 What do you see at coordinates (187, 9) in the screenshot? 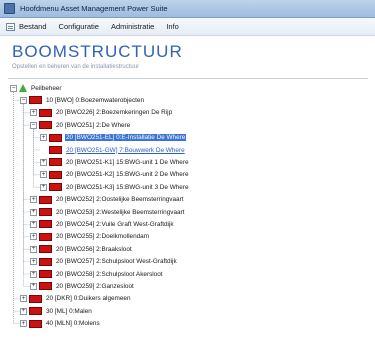
I see `title-bar: Hoofdmenu Asset Management Power Suite` at bounding box center [187, 9].